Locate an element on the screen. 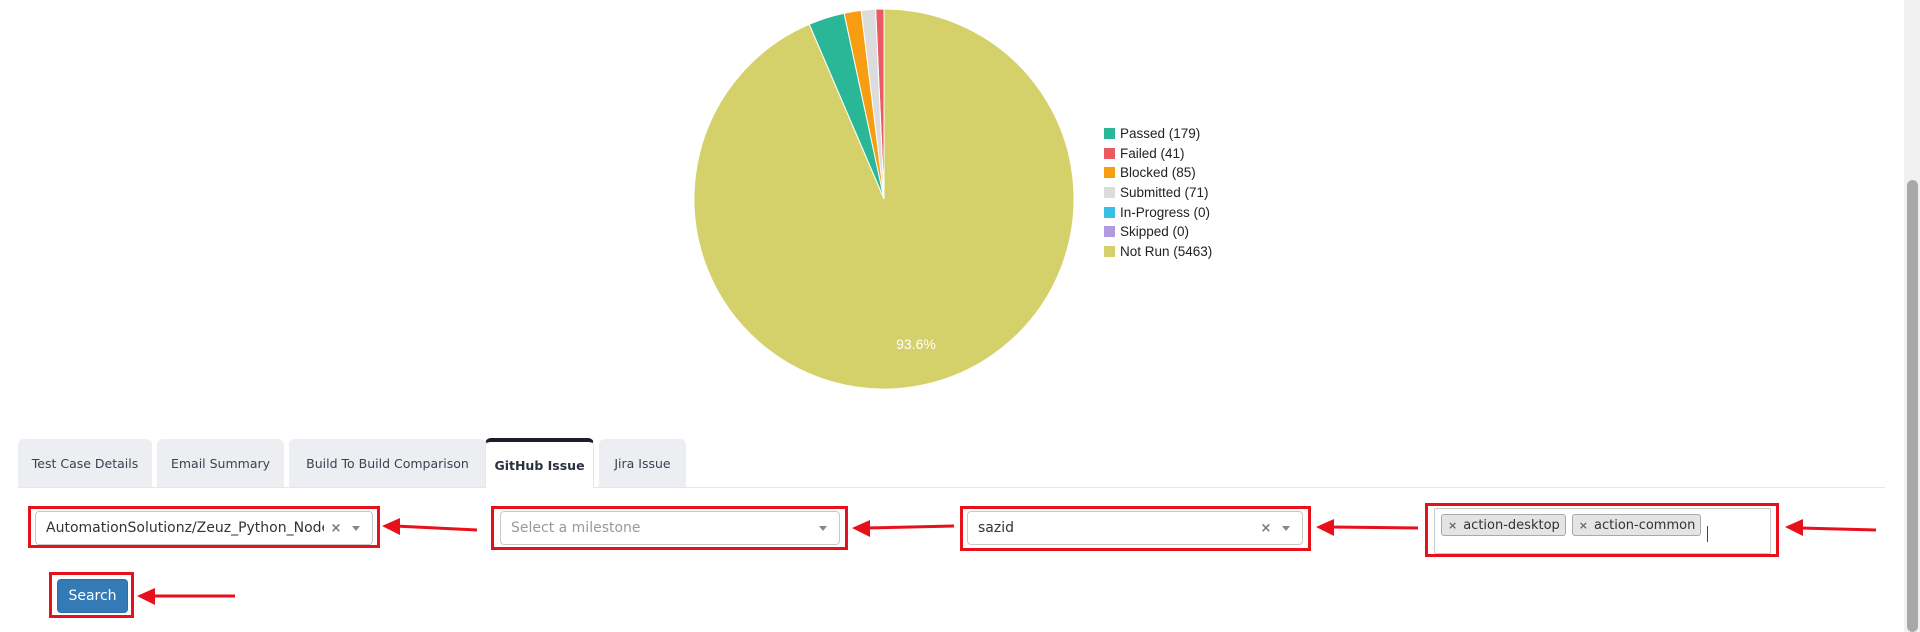 This screenshot has height=632, width=1920. assignee-select-value: sazid is located at coordinates (996, 528).